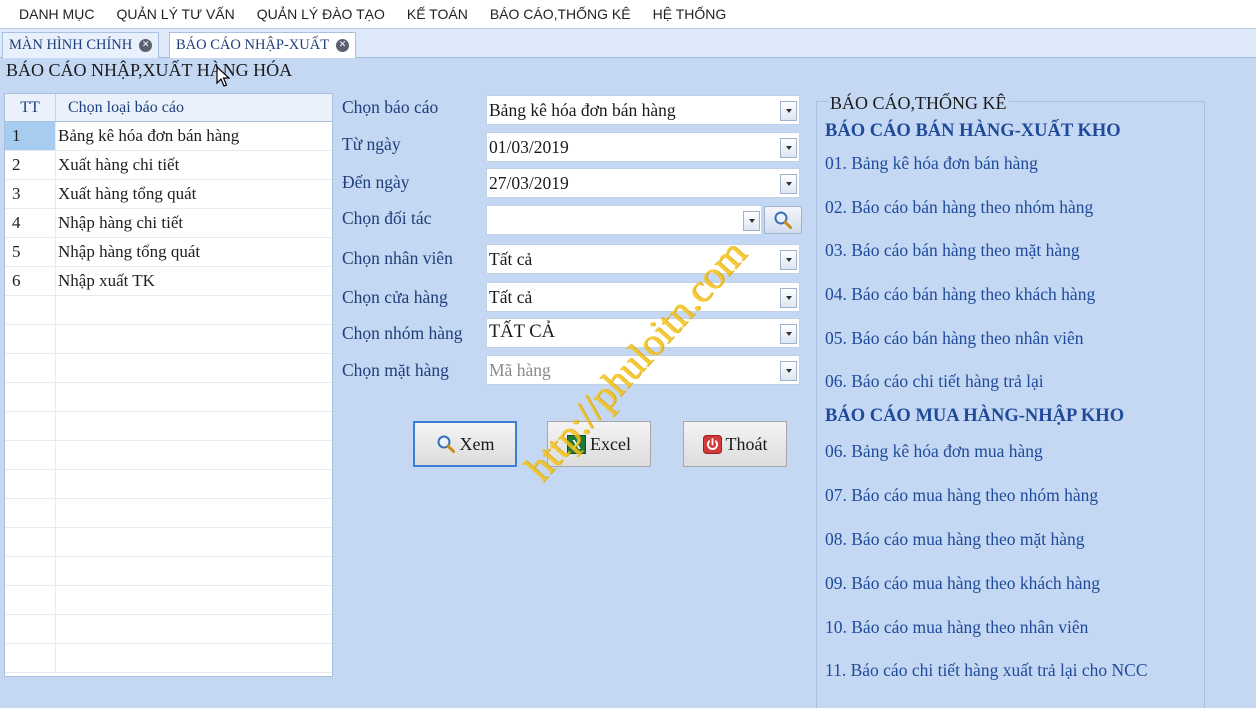 Image resolution: width=1256 pixels, height=708 pixels. Describe the element at coordinates (712, 444) in the screenshot. I see `power-icon` at that location.